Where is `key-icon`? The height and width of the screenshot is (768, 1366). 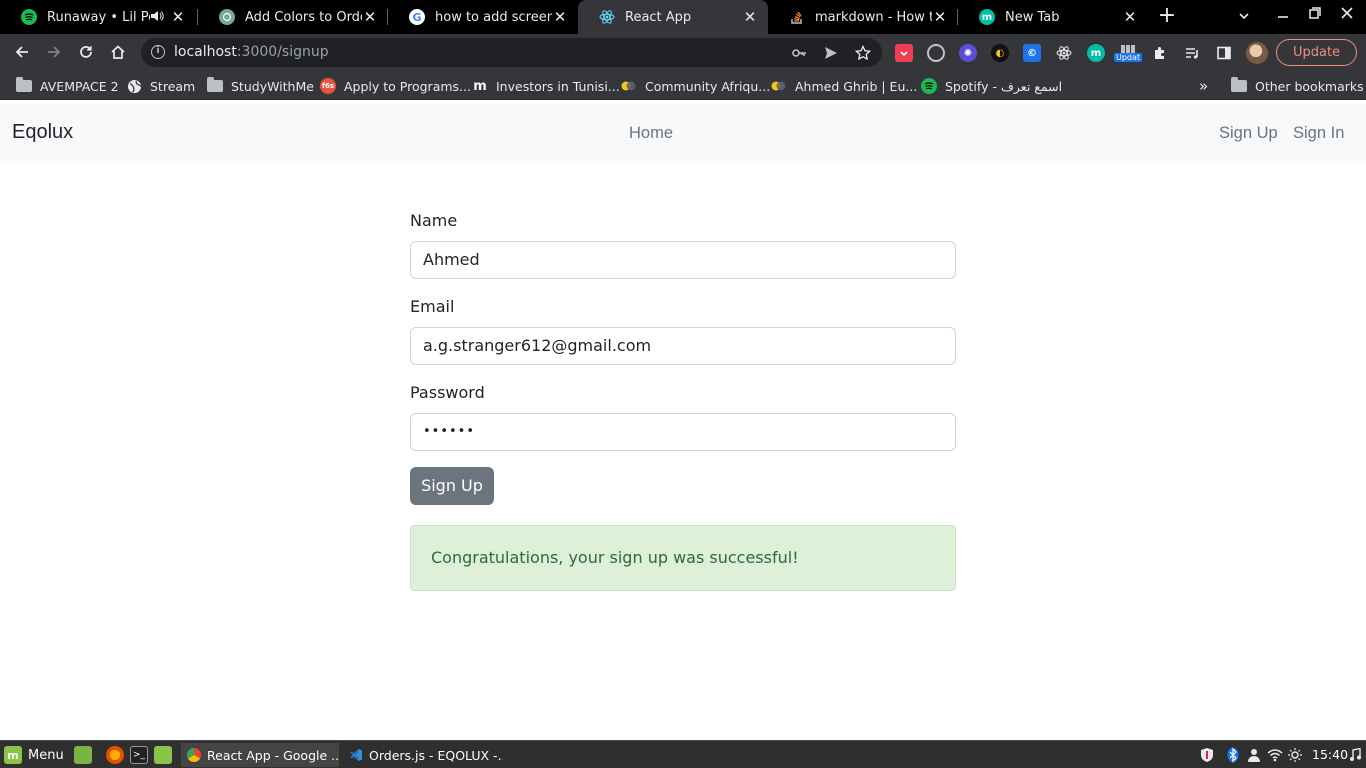
key-icon is located at coordinates (799, 53).